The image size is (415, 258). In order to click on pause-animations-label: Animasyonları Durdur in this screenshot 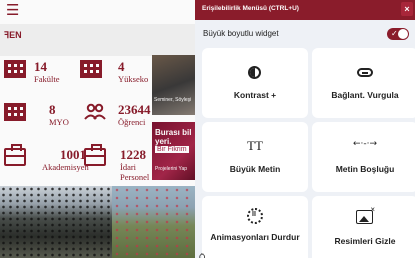, I will do `click(255, 237)`.